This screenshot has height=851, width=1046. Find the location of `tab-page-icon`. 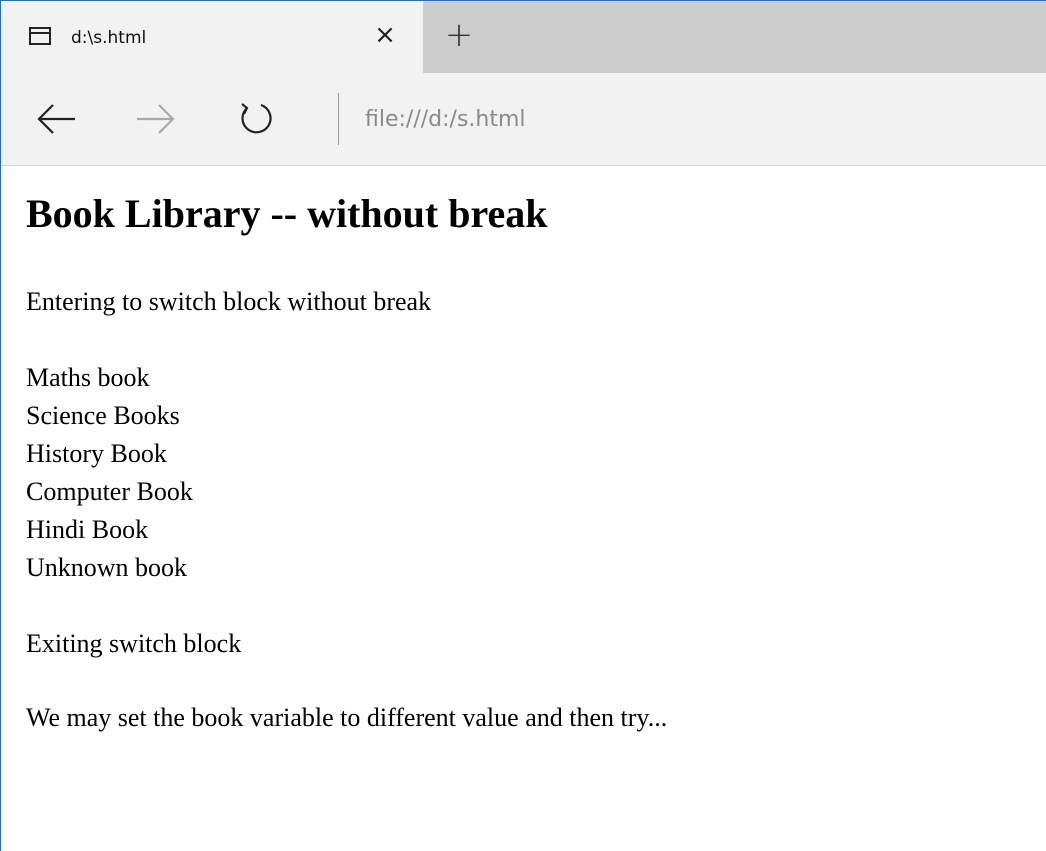

tab-page-icon is located at coordinates (40, 36).